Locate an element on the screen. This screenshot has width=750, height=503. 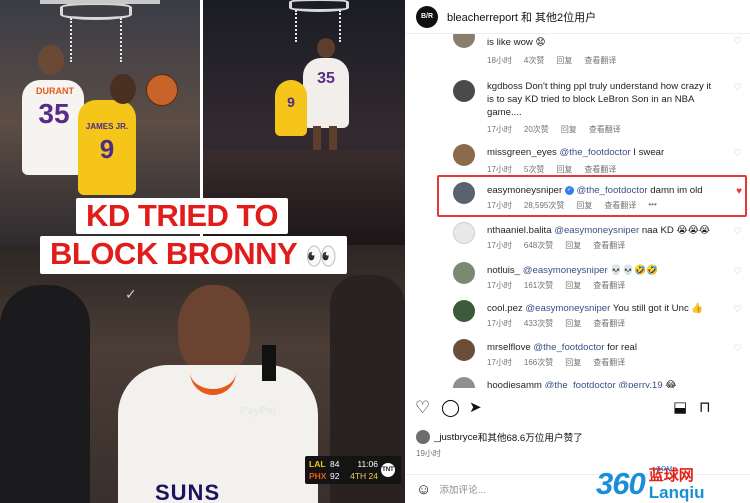
liked-by: _justbryce 和其他68.6万位用户赞了 is located at coordinates (499, 437).